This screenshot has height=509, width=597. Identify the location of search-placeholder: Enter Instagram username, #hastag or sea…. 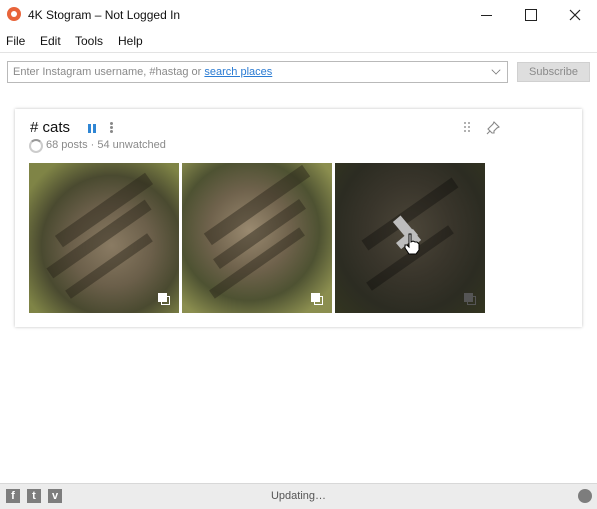
(143, 72).